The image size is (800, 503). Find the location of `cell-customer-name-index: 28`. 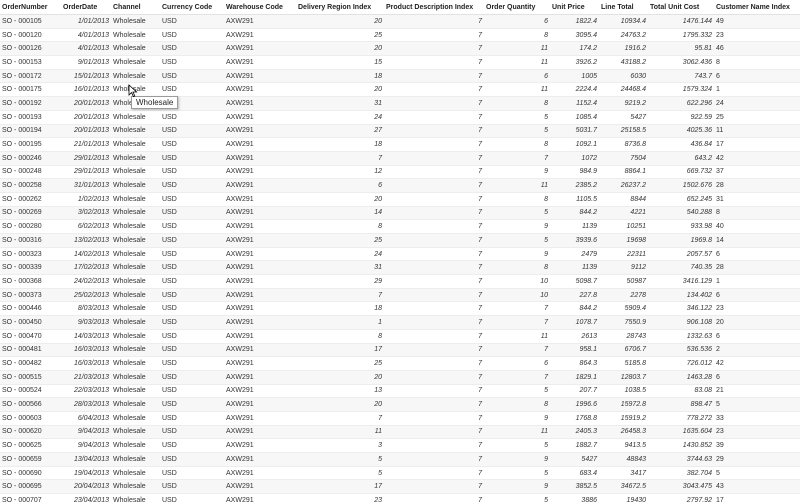

cell-customer-name-index: 28 is located at coordinates (757, 268).